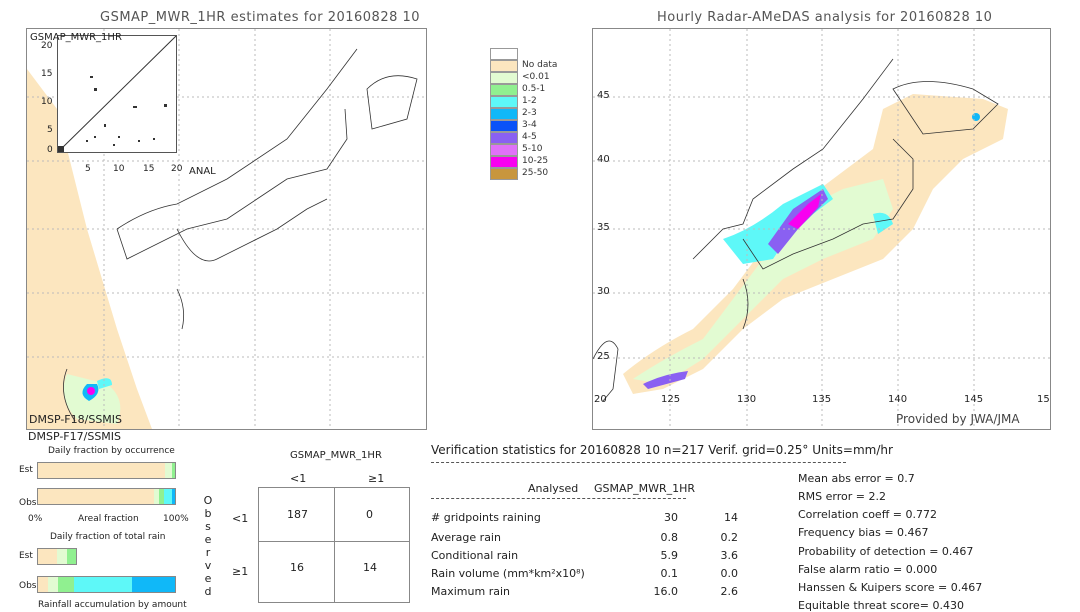  I want to click on sensor-label: DMSP-F17/SSMIS, so click(75, 436).